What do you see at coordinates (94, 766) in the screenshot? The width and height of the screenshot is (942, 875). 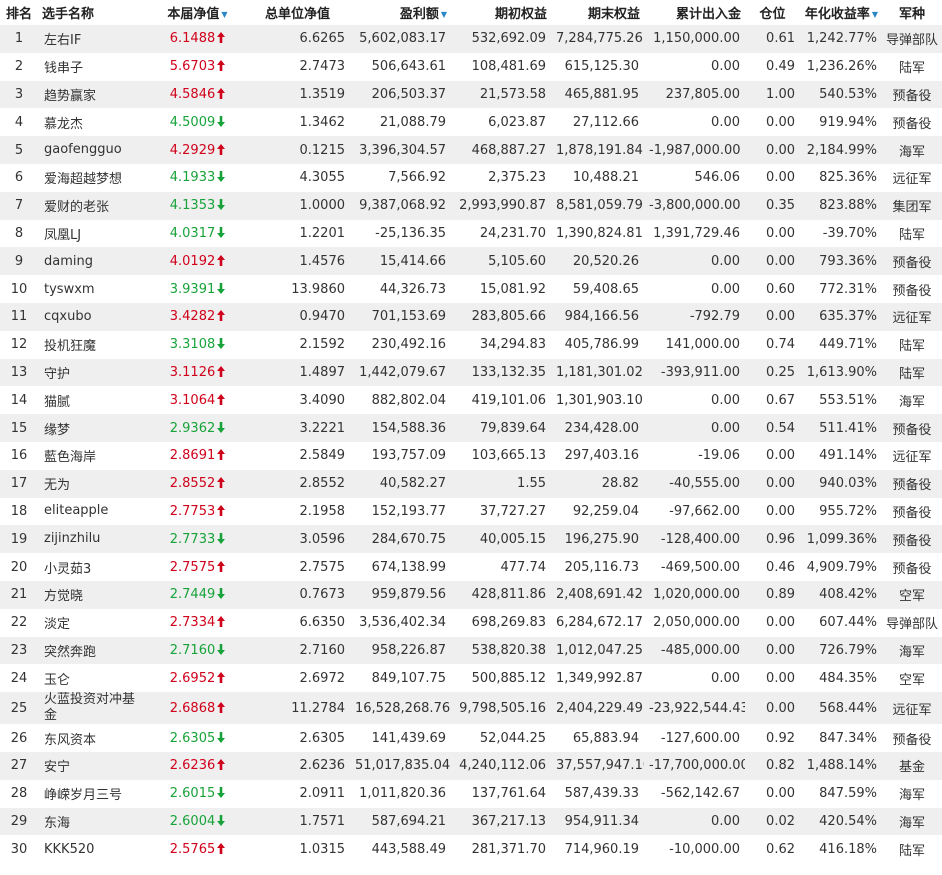 I see `player-name: 安宁` at bounding box center [94, 766].